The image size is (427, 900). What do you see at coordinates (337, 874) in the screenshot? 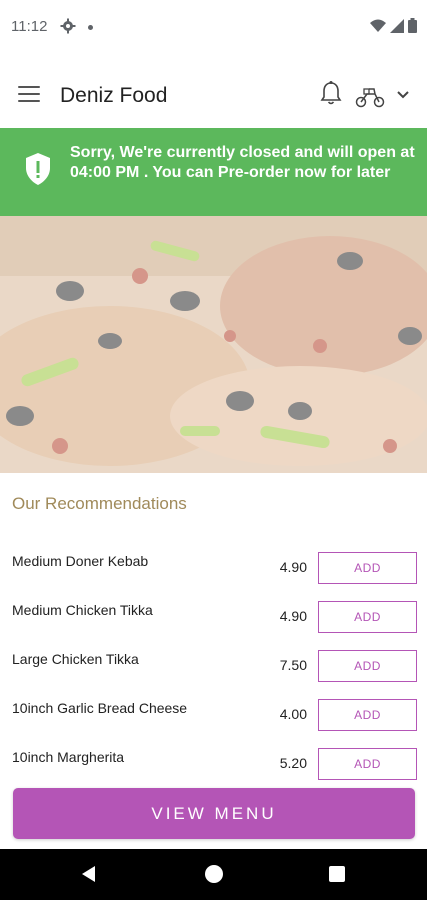
I see `recents-icon` at bounding box center [337, 874].